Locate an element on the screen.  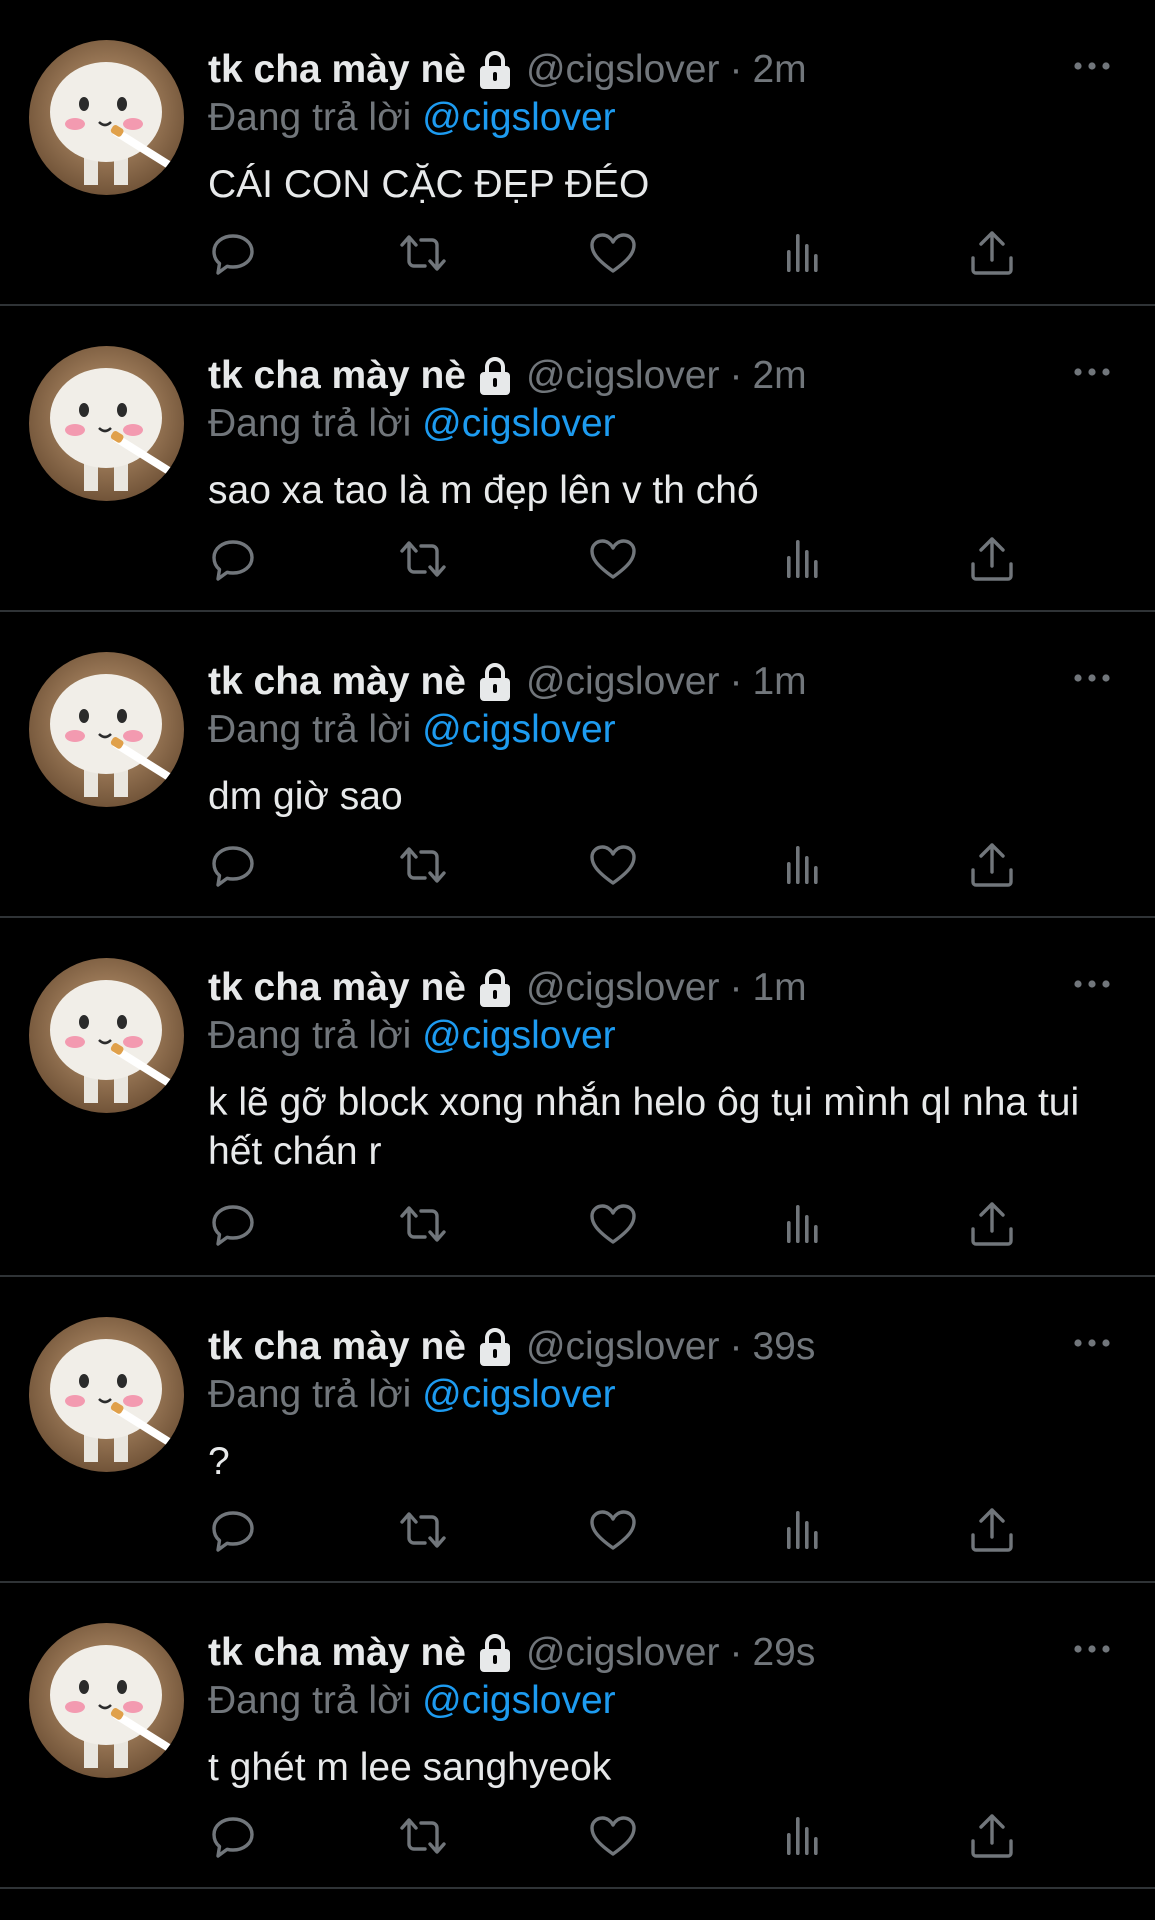
timestamp: 39s is located at coordinates (783, 1347).